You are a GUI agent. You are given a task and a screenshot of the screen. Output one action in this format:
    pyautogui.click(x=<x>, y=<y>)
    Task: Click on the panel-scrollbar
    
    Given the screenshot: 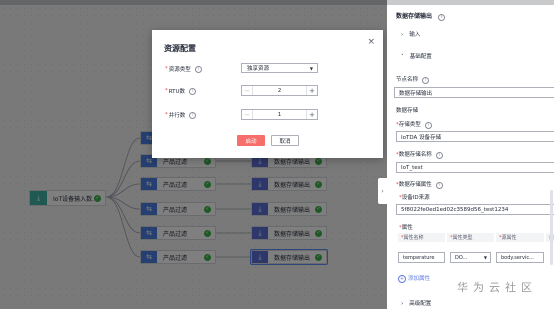 What is the action you would take?
    pyautogui.click(x=551, y=227)
    